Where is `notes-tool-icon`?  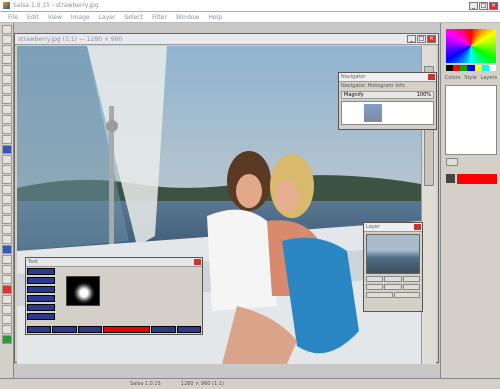 notes-tool-icon is located at coordinates (6, 209).